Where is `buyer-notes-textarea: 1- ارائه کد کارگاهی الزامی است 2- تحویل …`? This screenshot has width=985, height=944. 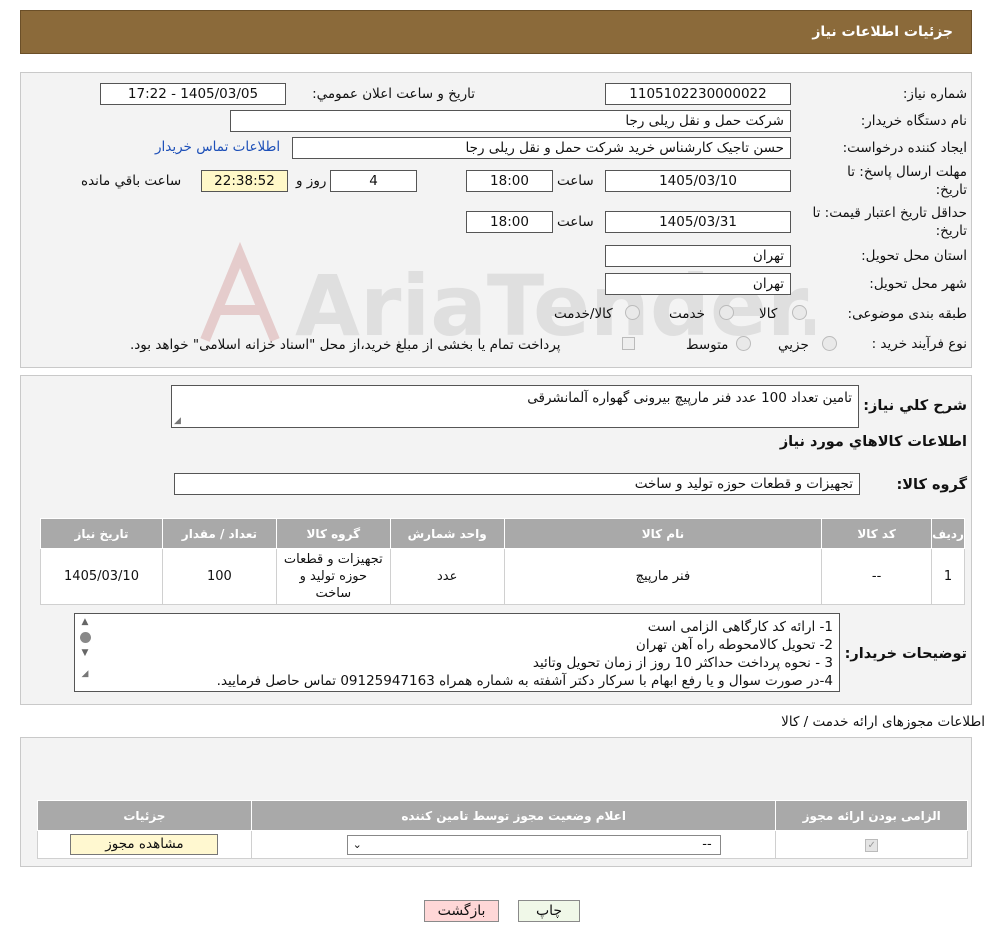
buyer-notes-textarea: 1- ارائه کد کارگاهی الزامی است 2- تحویل … is located at coordinates (457, 652).